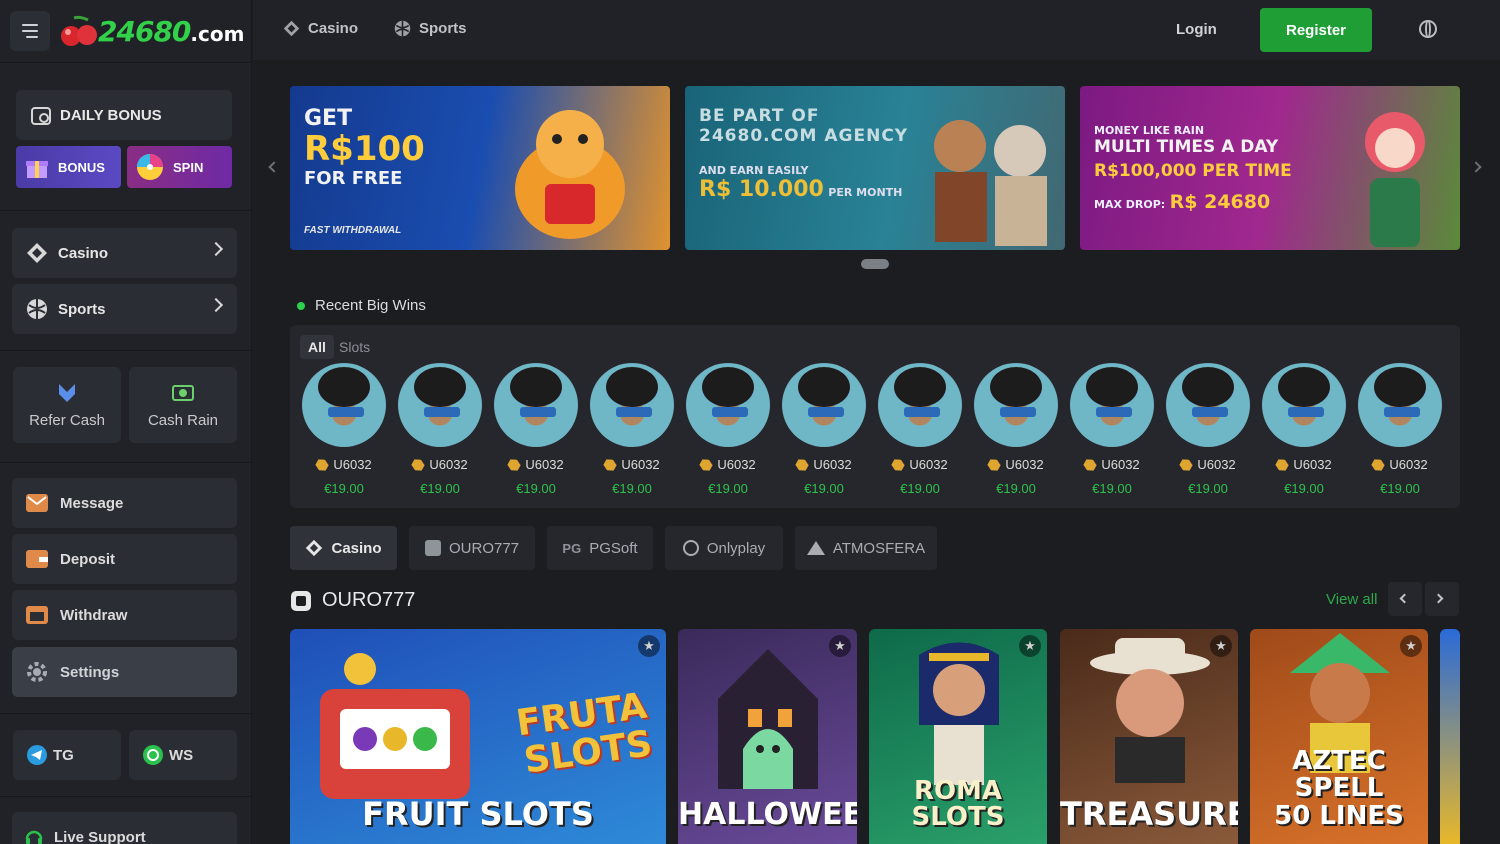 The image size is (1500, 844). Describe the element at coordinates (1339, 736) in the screenshot. I see `game-card-aztec-spell: AZTEC SPELL 50 LINES ★` at that location.